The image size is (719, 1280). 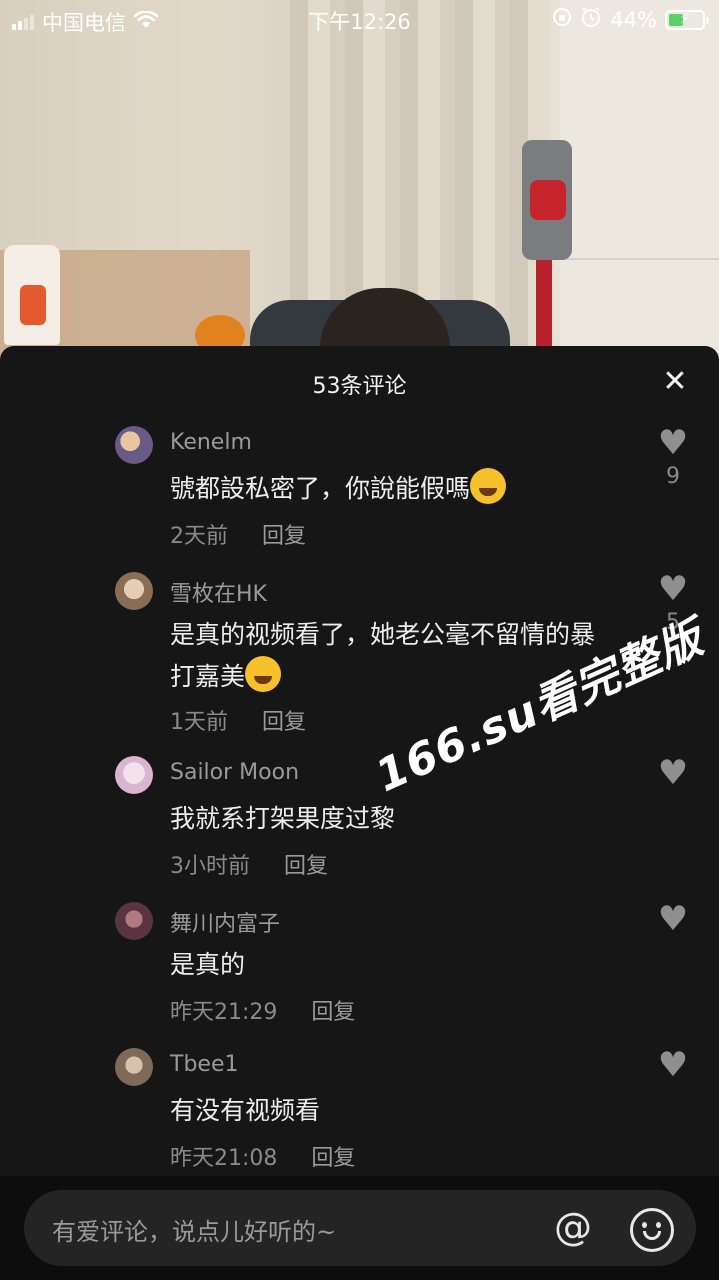 I want to click on rolling-laughing-emoji-icon, so click(x=488, y=486).